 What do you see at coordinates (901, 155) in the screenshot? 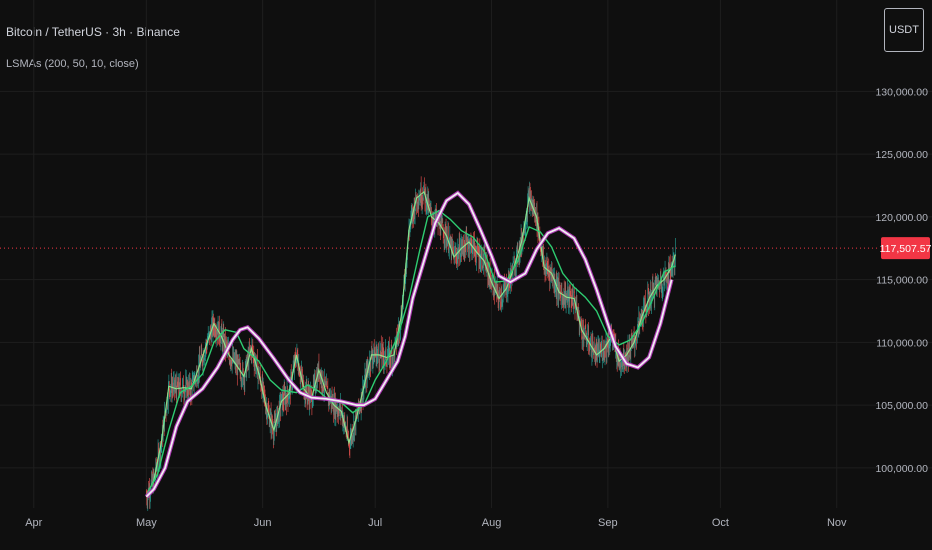
I see `y-tick-label: 125,000.00` at bounding box center [901, 155].